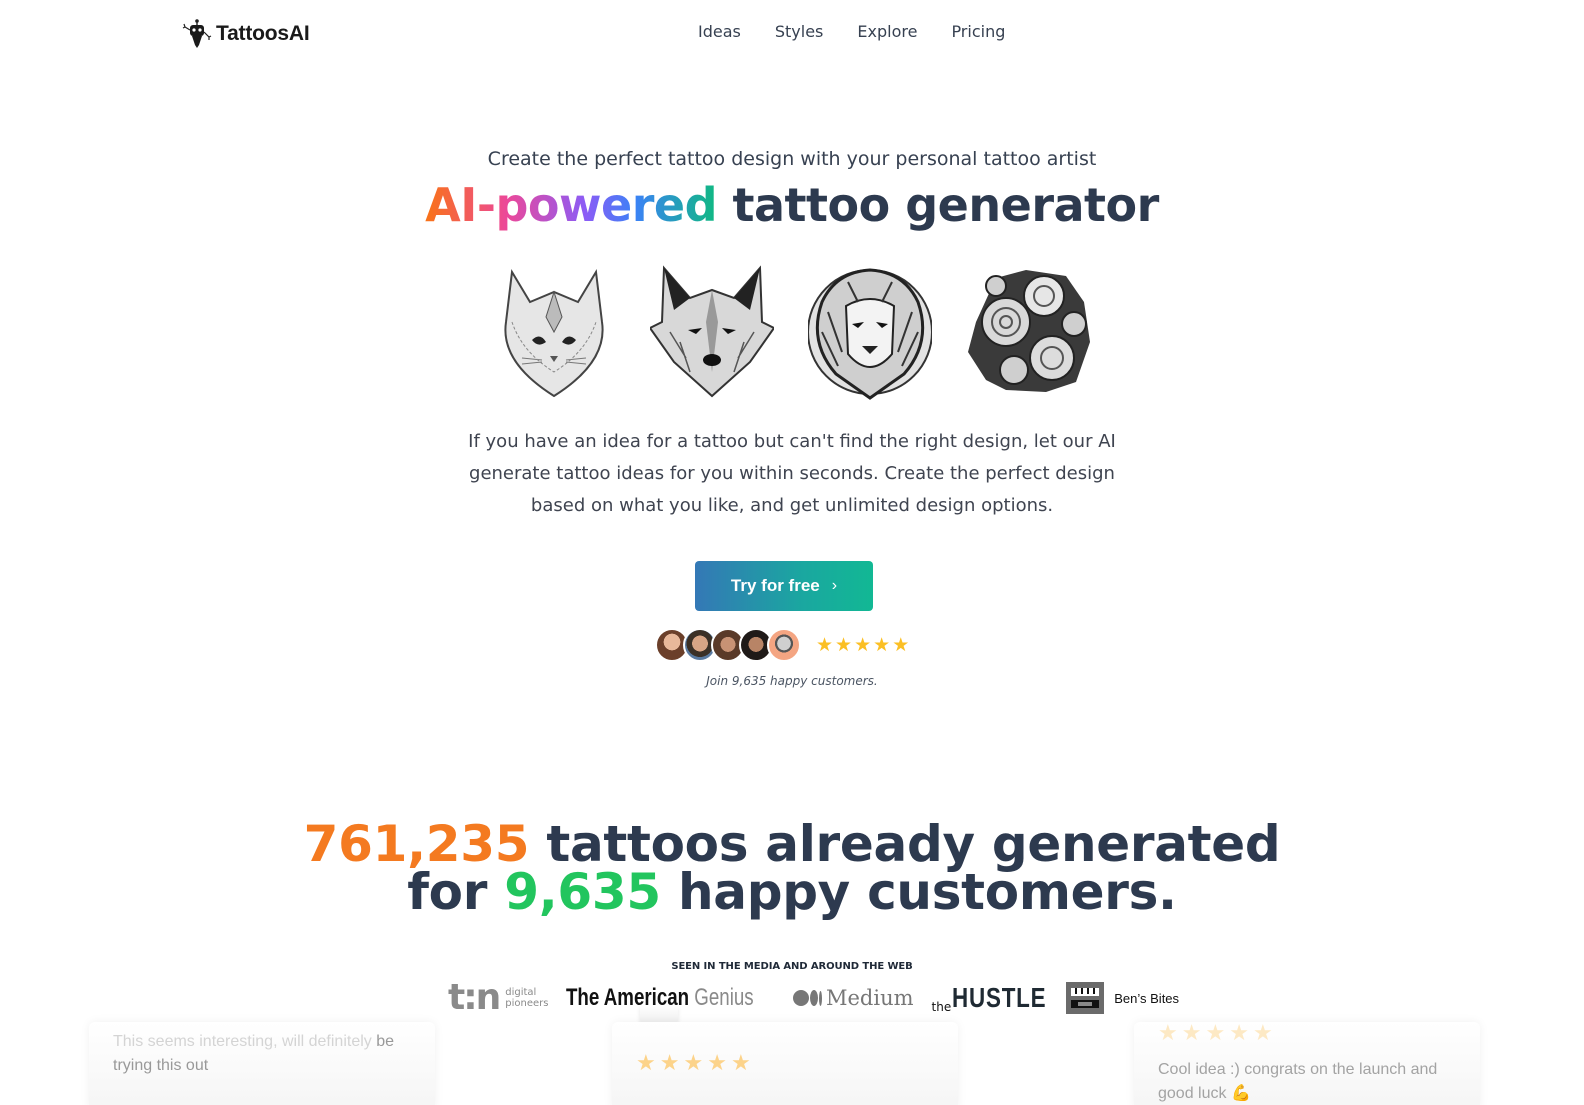  I want to click on testimonial-card: ★ ★ ★ ★ ★, so click(785, 1063).